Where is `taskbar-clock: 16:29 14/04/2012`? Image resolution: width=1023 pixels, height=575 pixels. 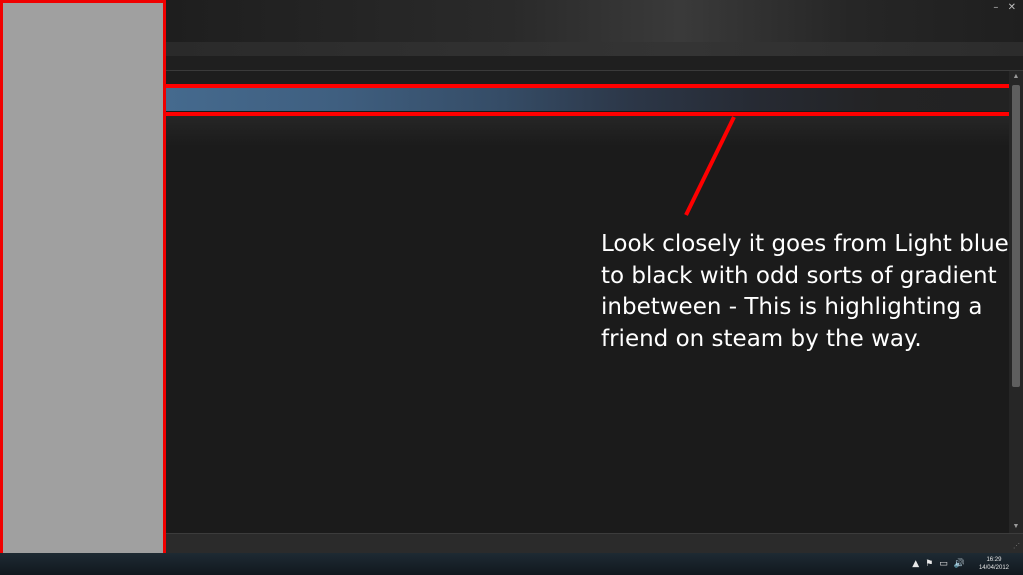 taskbar-clock: 16:29 14/04/2012 is located at coordinates (994, 564).